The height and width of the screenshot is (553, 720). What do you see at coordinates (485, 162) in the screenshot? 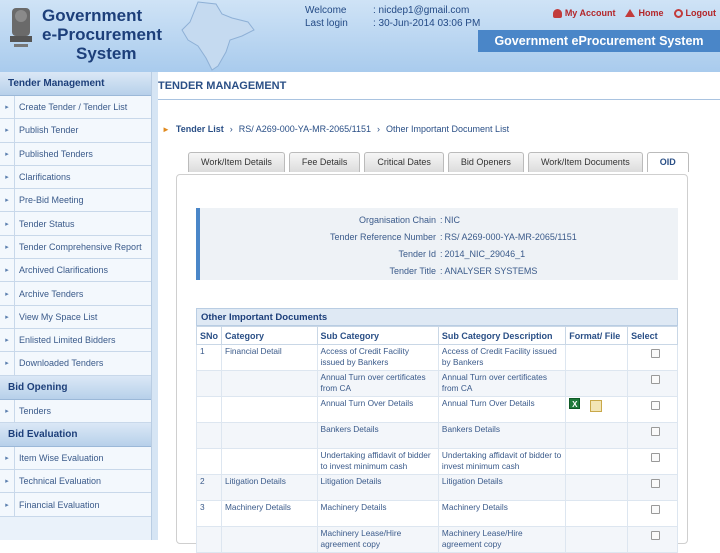
I see `tab-bid-openers: Bid Openers` at bounding box center [485, 162].